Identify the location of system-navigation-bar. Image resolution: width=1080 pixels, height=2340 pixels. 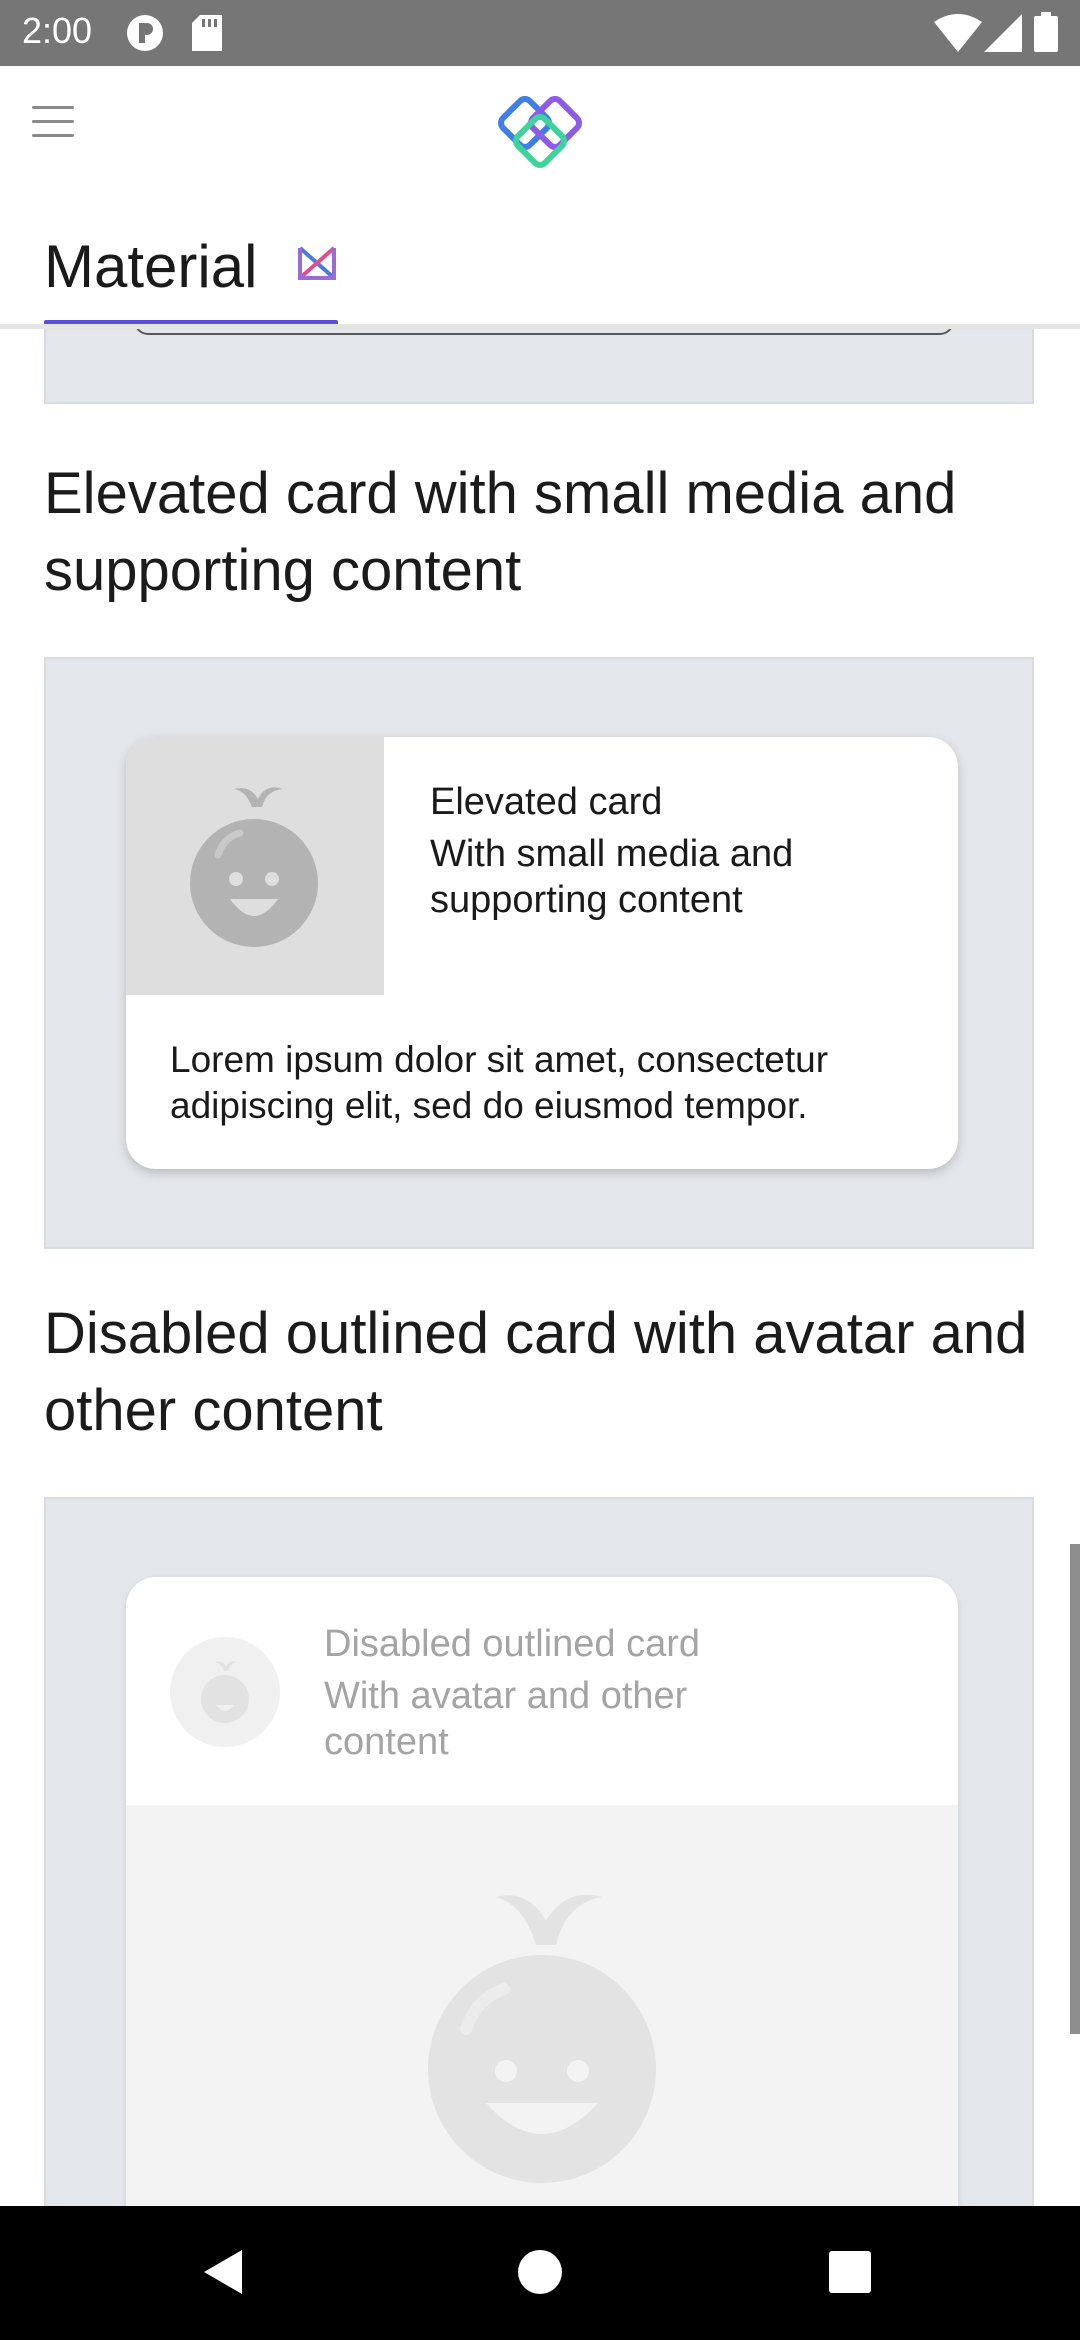
(540, 2273).